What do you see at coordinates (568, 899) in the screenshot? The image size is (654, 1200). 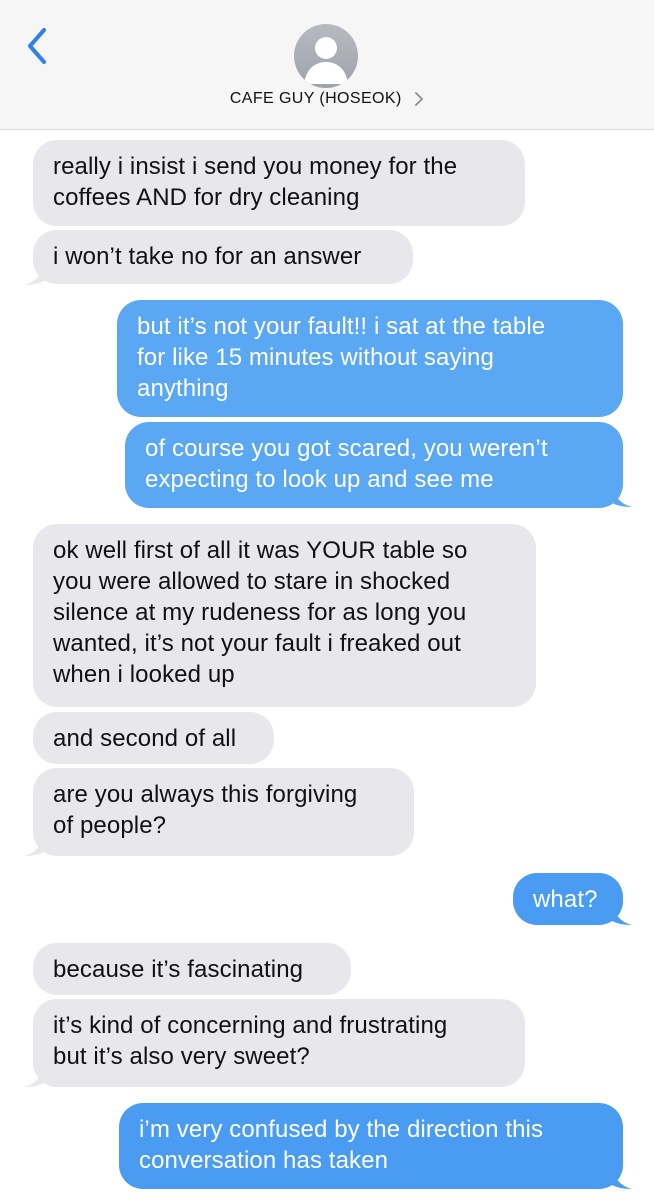 I see `outgoing-message-bubble: what?` at bounding box center [568, 899].